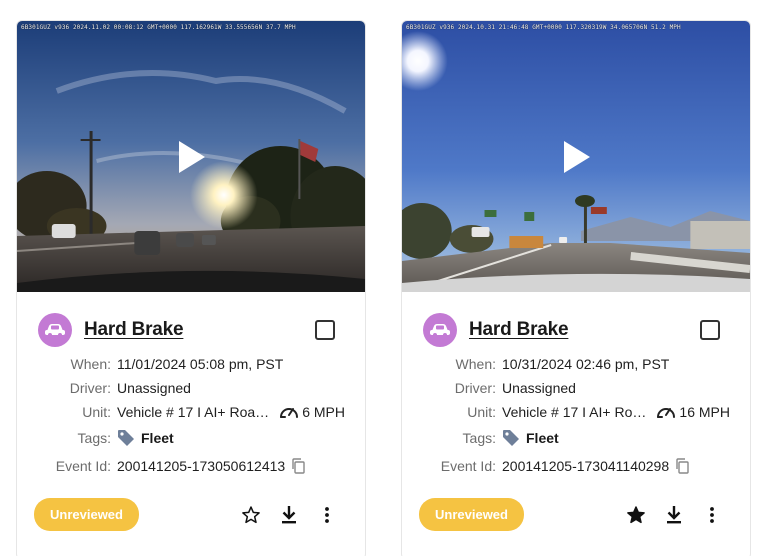 The image size is (758, 556). What do you see at coordinates (586, 466) in the screenshot?
I see `event-id-value: 200141205-173041140298` at bounding box center [586, 466].